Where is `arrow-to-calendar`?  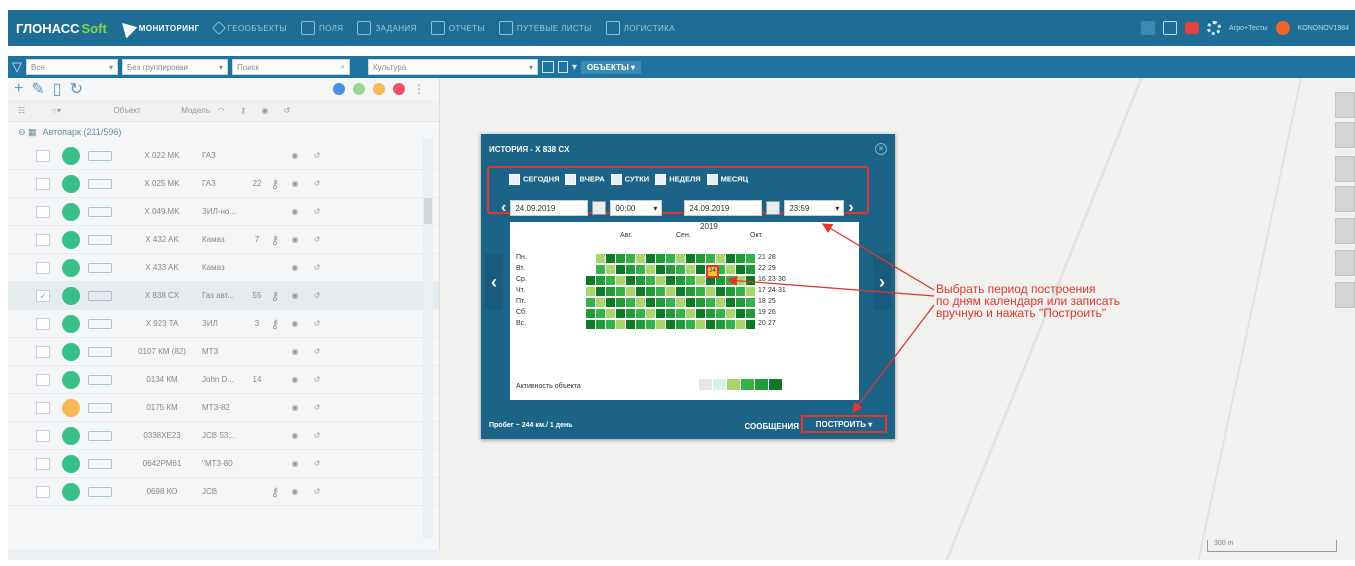
arrow-to-calendar is located at coordinates (830, 286).